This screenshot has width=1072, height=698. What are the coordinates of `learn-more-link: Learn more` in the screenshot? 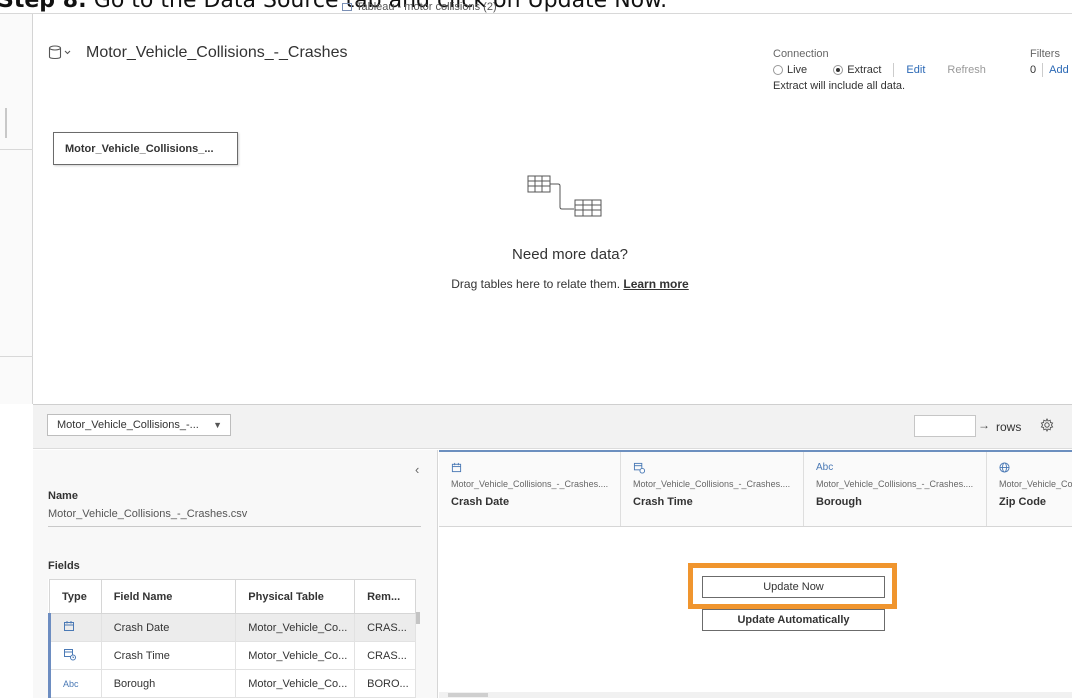 It's located at (655, 284).